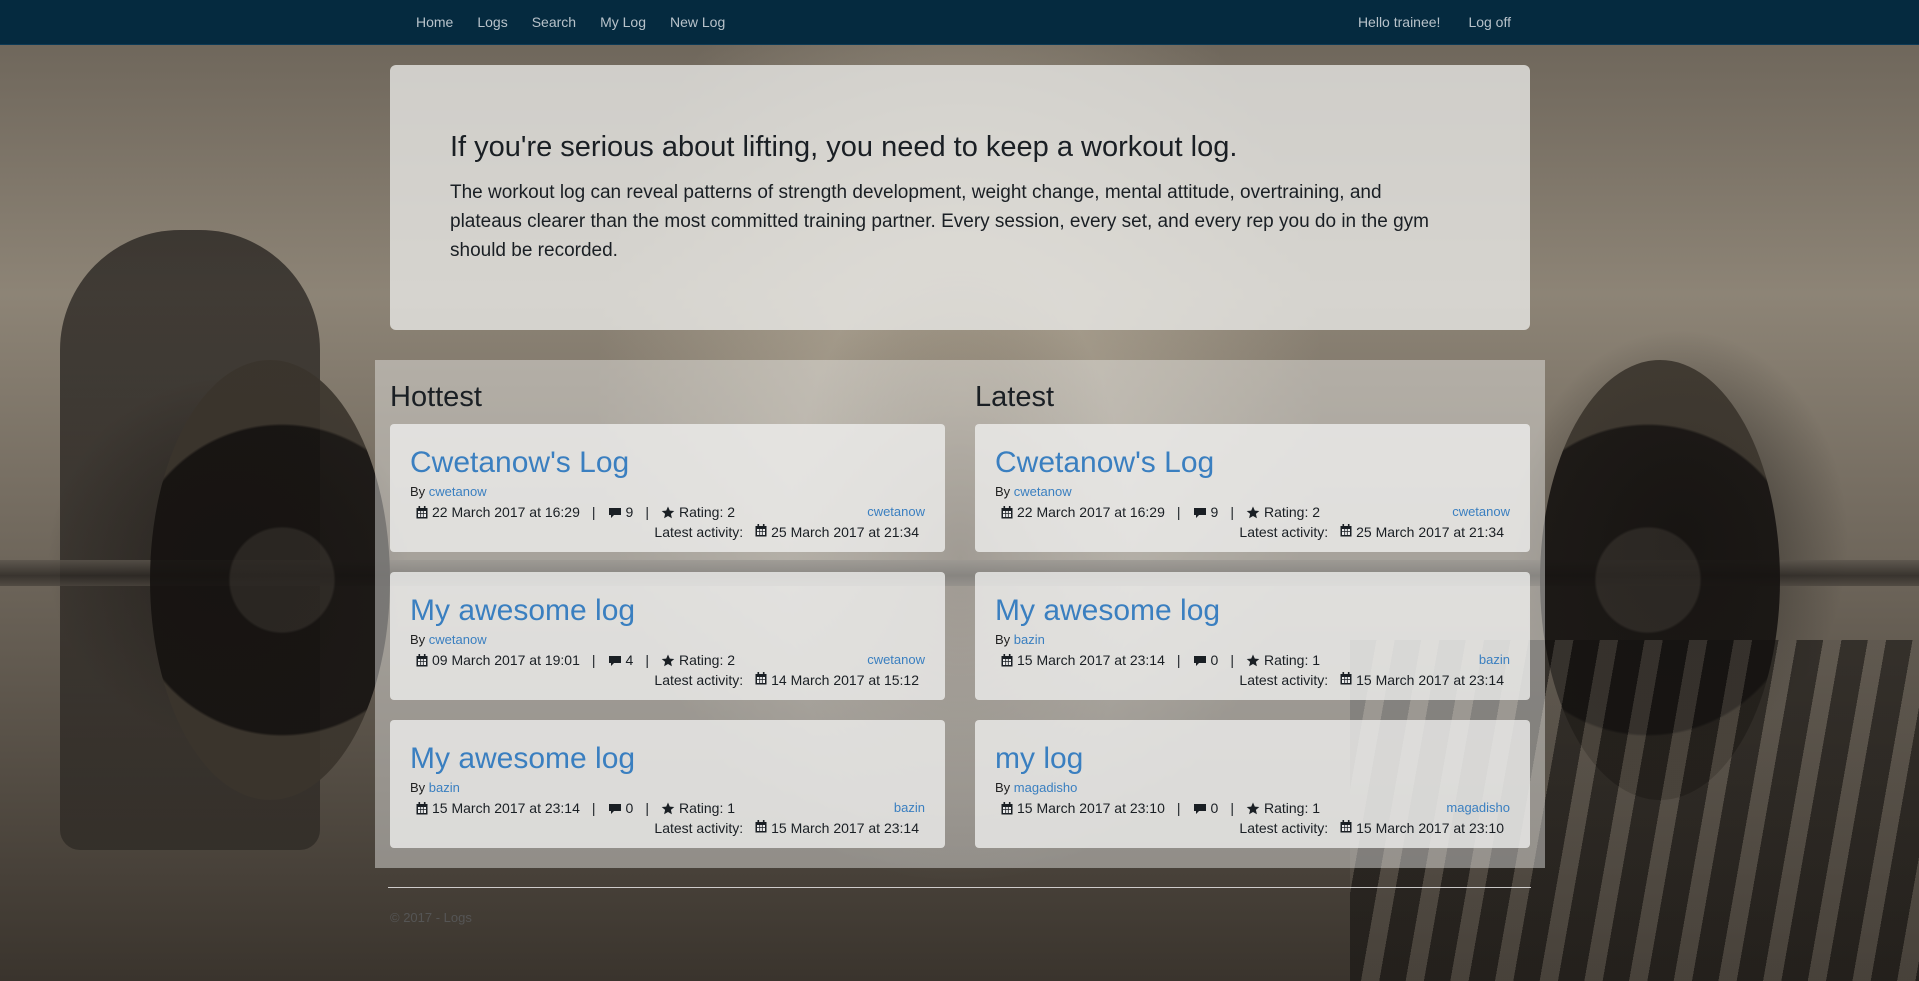 The image size is (1919, 981). I want to click on nav-logoff: Log off, so click(1489, 22).